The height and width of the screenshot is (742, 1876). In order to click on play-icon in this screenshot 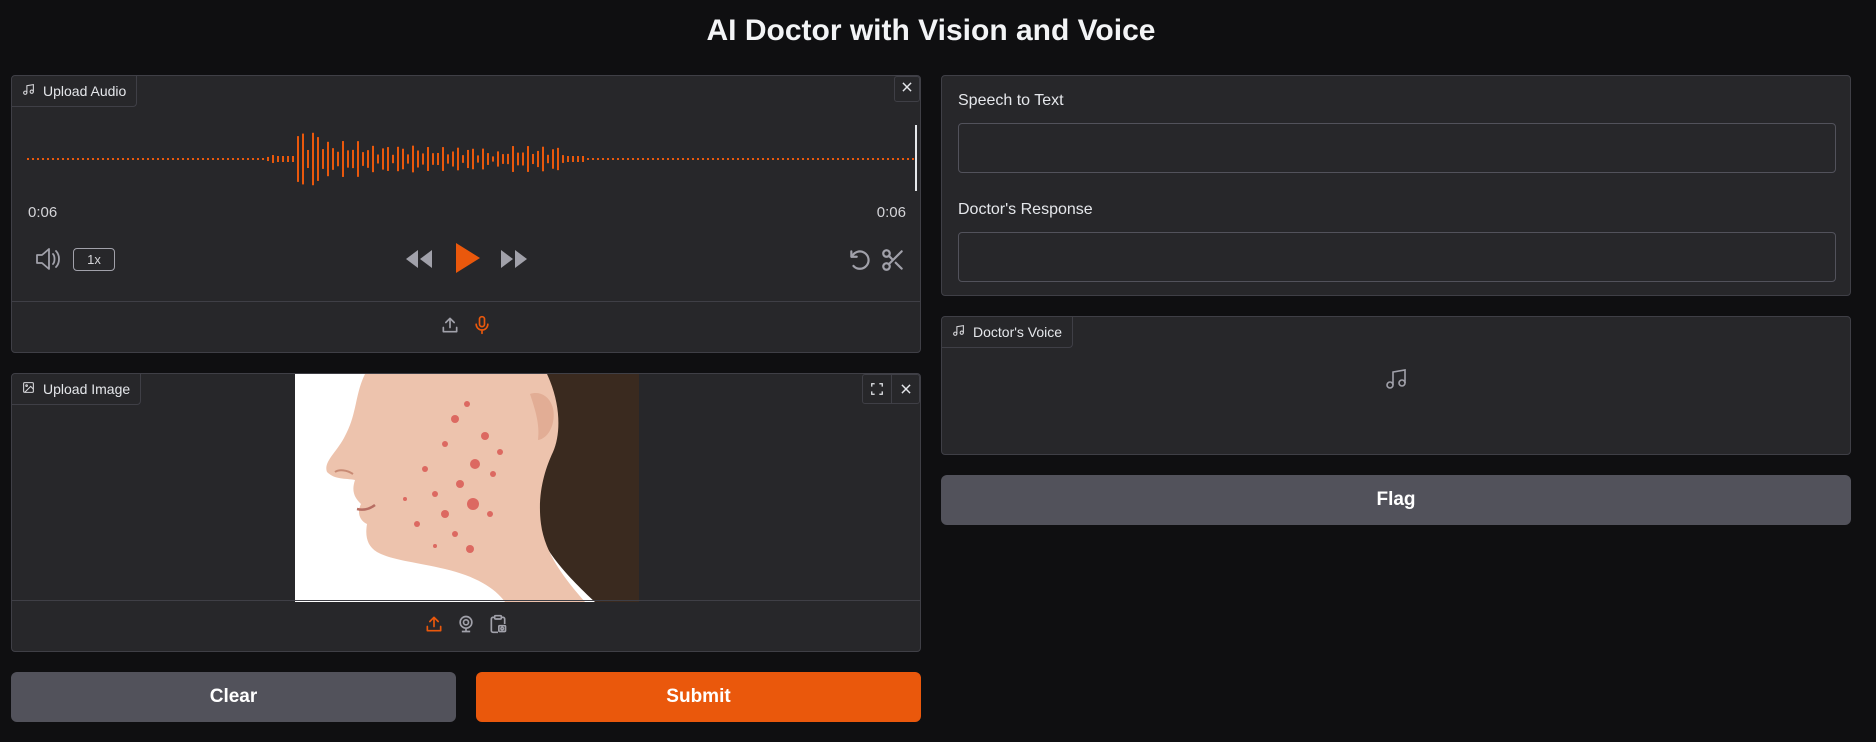, I will do `click(467, 258)`.